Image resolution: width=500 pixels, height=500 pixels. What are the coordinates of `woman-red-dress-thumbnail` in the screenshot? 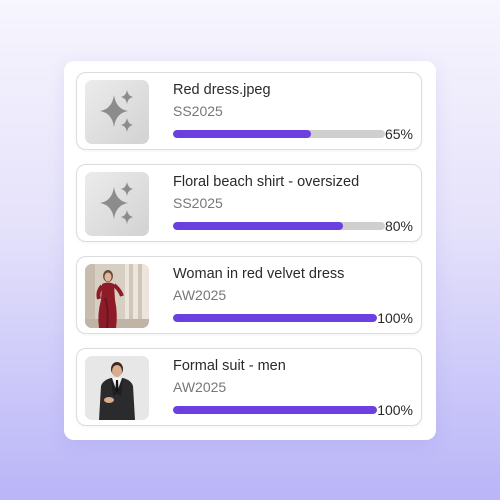 It's located at (117, 296).